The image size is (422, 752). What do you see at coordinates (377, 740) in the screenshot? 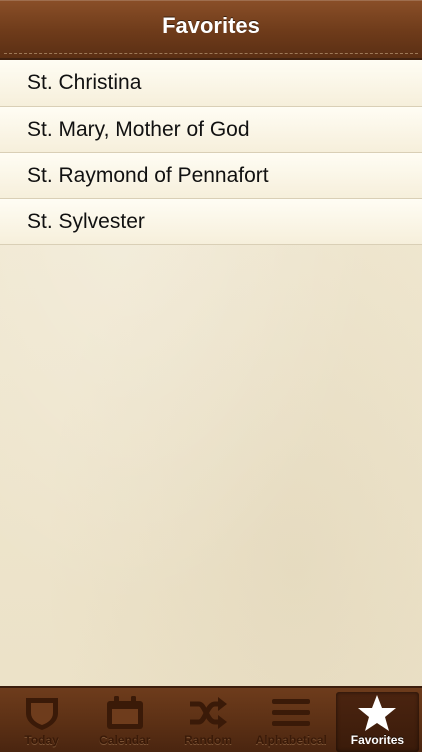
I see `tab-label: Favorites` at bounding box center [377, 740].